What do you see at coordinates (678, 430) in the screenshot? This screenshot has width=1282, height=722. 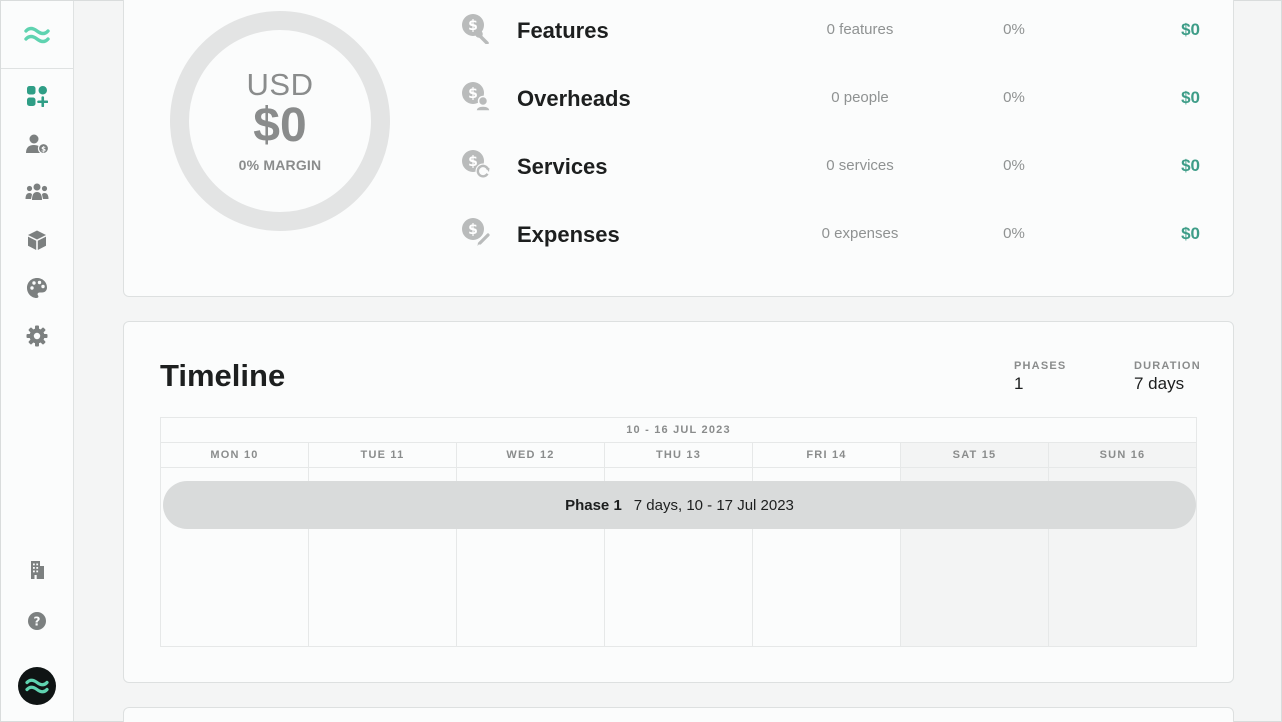 I see `week-range-label: 10 - 16 JUL 2023` at bounding box center [678, 430].